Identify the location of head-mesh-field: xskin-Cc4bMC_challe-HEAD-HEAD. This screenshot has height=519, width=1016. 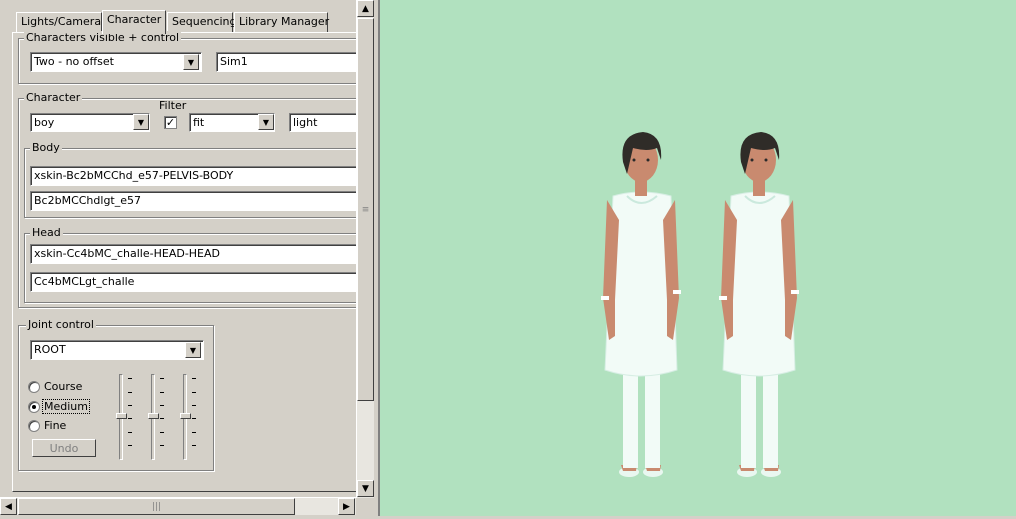
(194, 254).